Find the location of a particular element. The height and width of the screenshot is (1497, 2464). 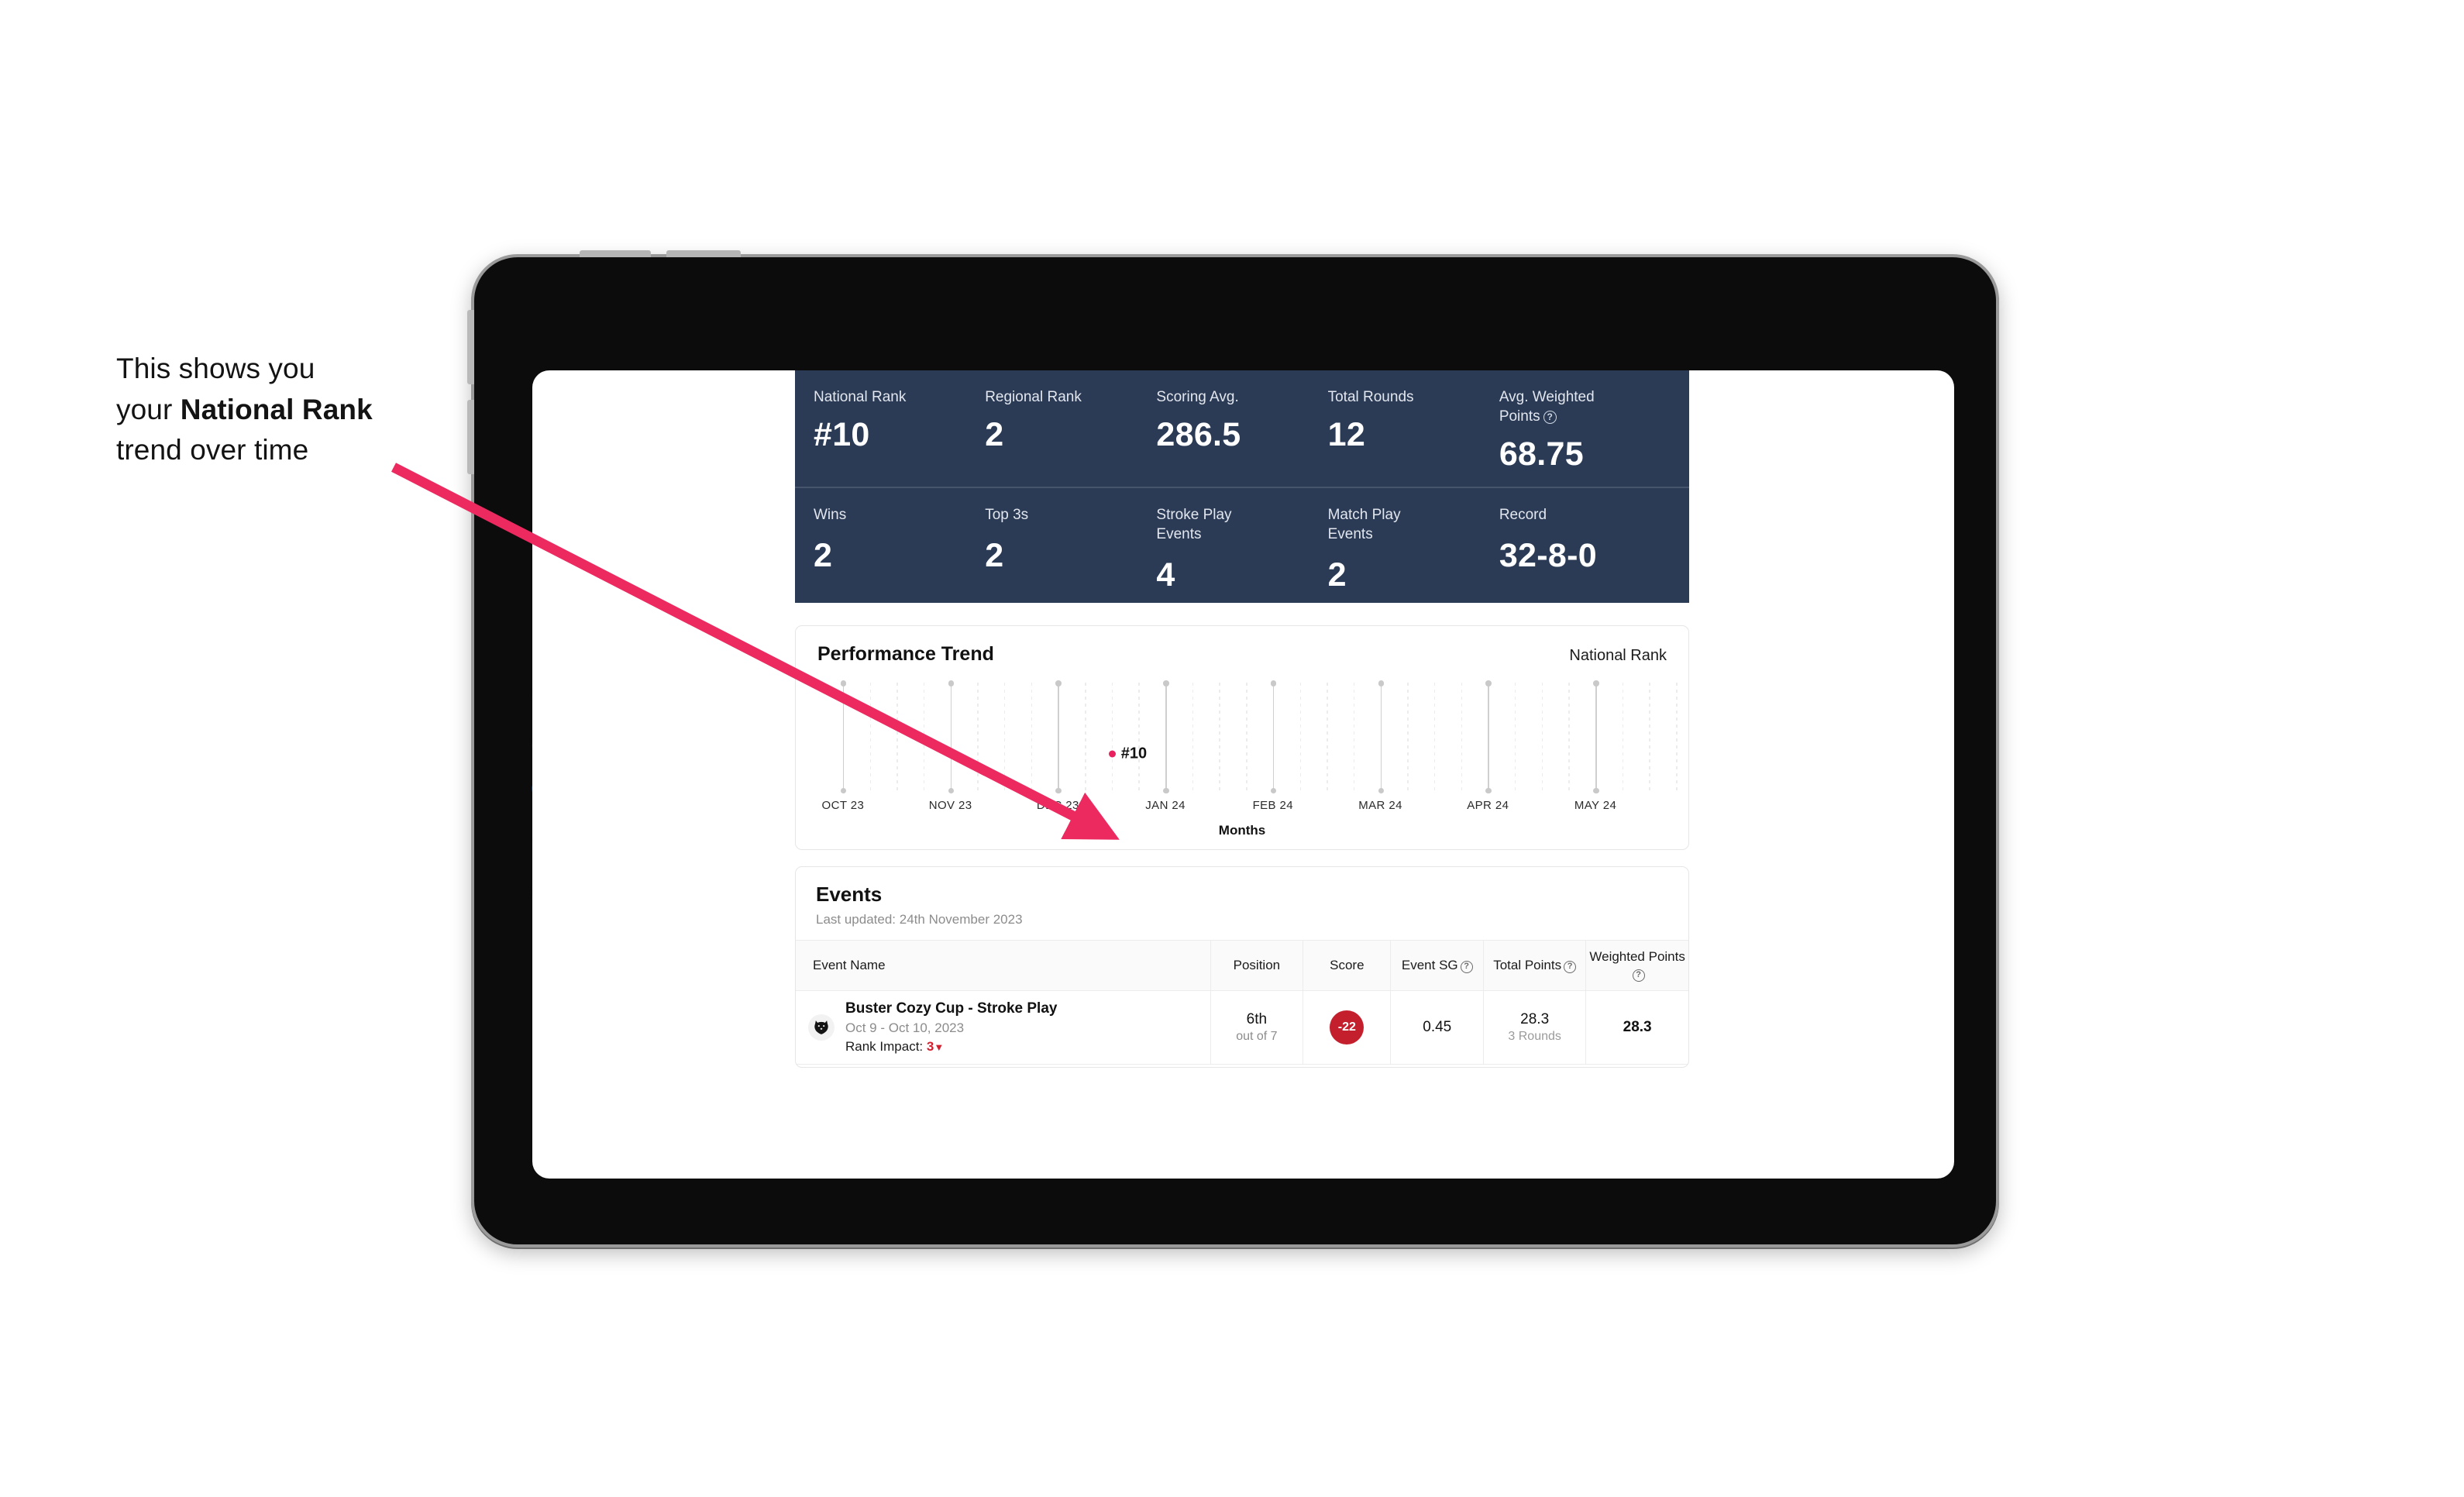

events-title: Events is located at coordinates (849, 894).